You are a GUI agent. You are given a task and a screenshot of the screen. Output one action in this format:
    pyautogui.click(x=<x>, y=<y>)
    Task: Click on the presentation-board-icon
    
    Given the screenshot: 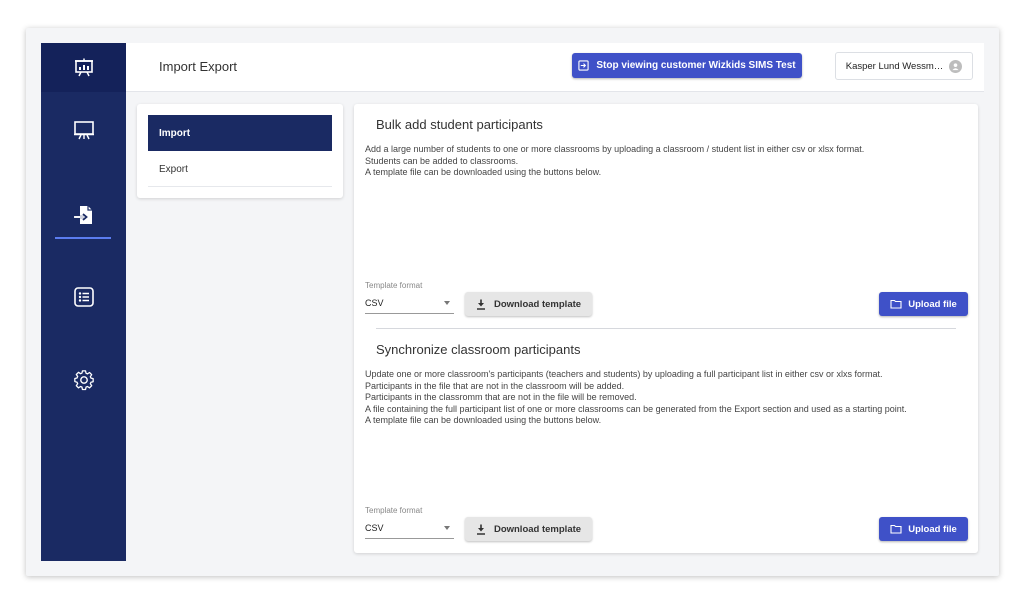 What is the action you would take?
    pyautogui.click(x=83, y=67)
    